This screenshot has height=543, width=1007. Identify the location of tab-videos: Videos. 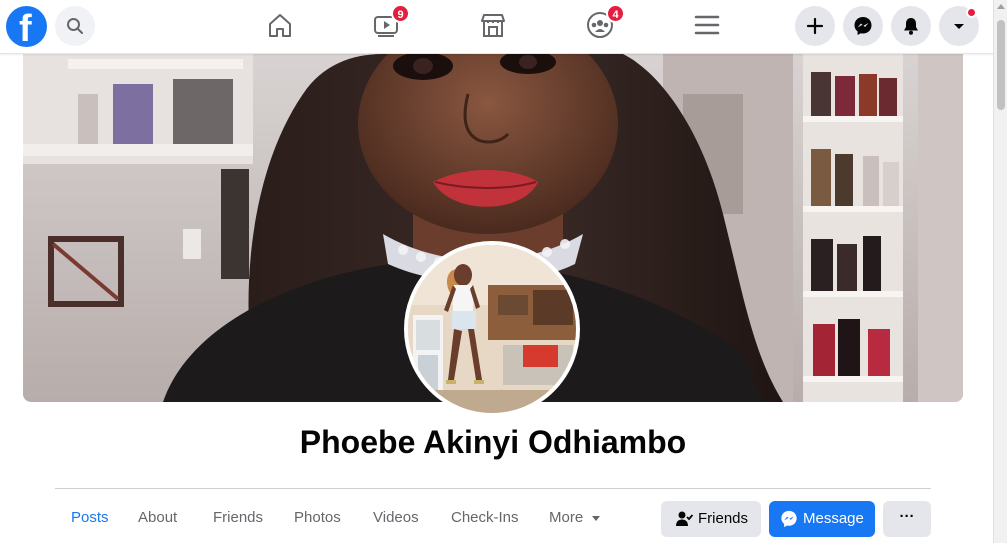
(396, 517).